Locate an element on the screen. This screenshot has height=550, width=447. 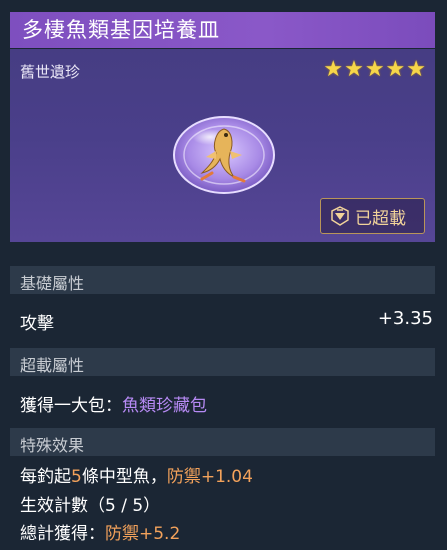
title-bar: 多棲魚類基因培養皿 is located at coordinates (222, 30).